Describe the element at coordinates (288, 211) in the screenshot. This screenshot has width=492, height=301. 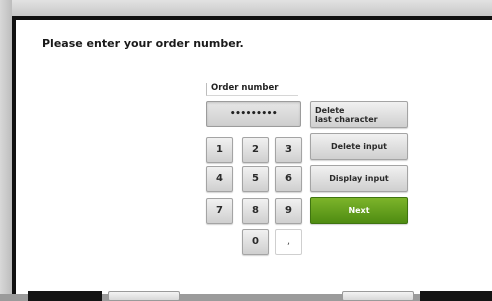
I see `key-9: 9` at that location.